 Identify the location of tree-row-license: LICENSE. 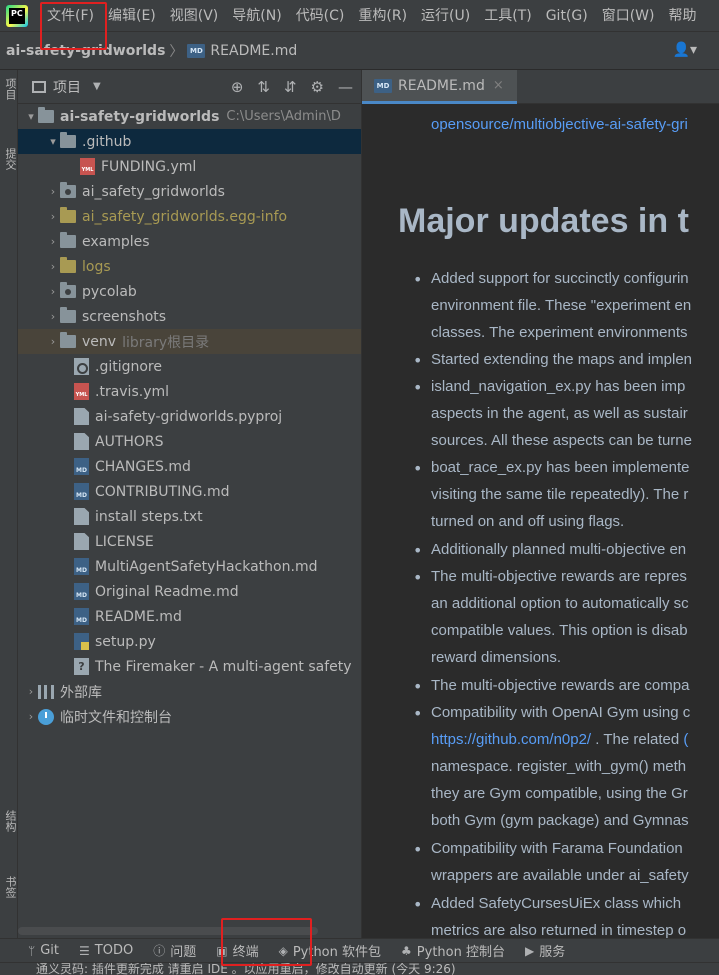
(189, 541).